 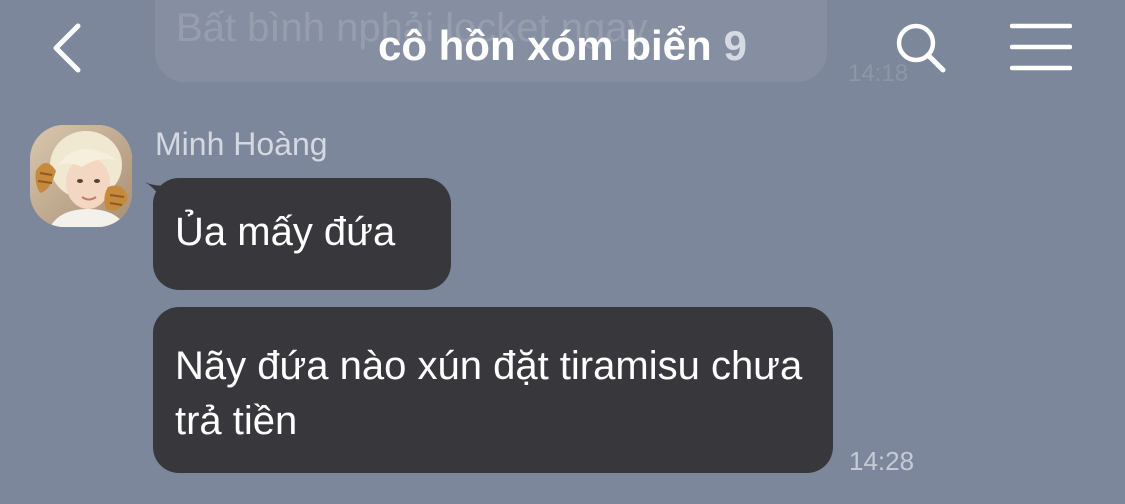 I want to click on message-time: 14:28, so click(x=882, y=461).